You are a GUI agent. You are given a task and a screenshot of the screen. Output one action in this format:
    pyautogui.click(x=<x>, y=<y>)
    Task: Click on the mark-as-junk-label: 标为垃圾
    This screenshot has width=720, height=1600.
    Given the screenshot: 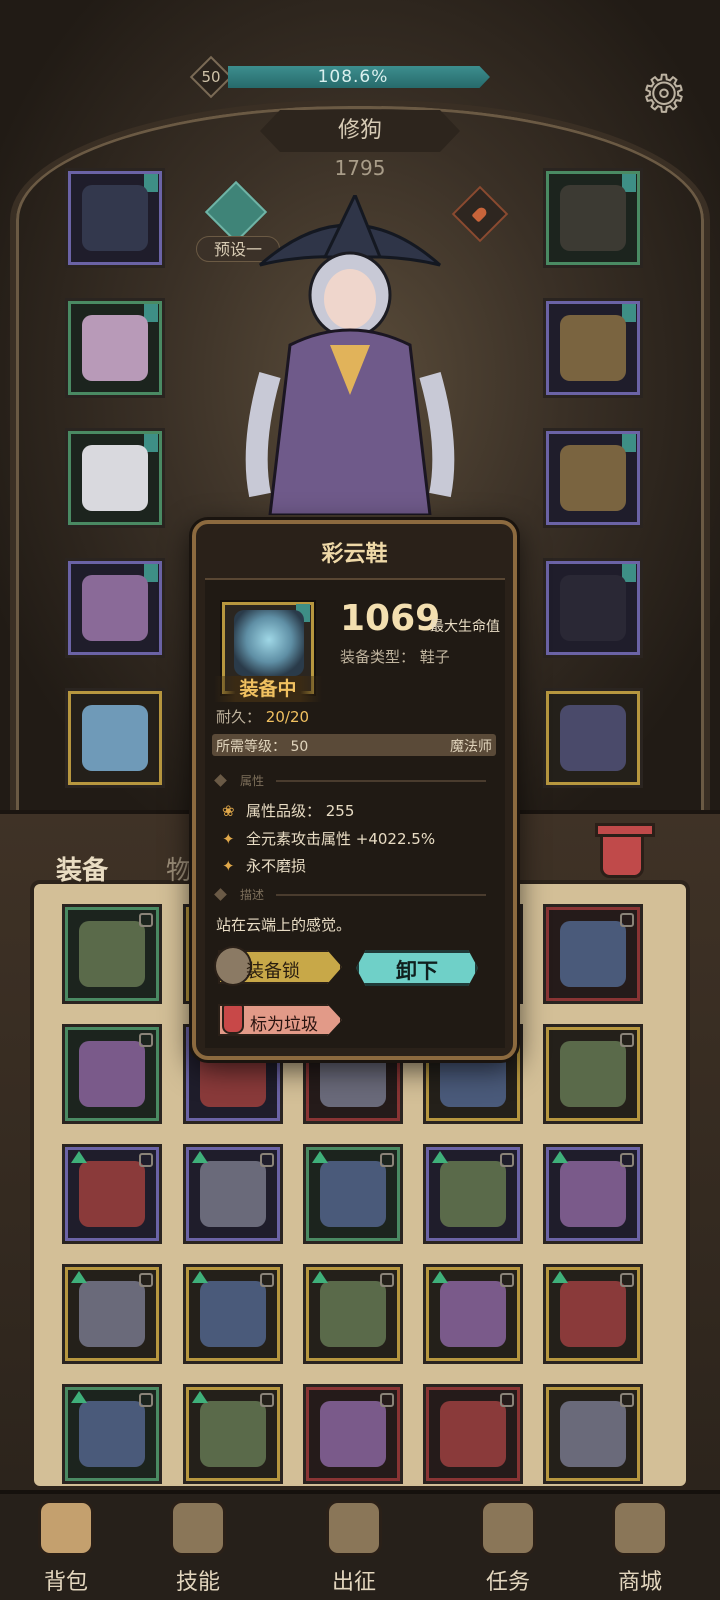 What is the action you would take?
    pyautogui.click(x=284, y=1025)
    